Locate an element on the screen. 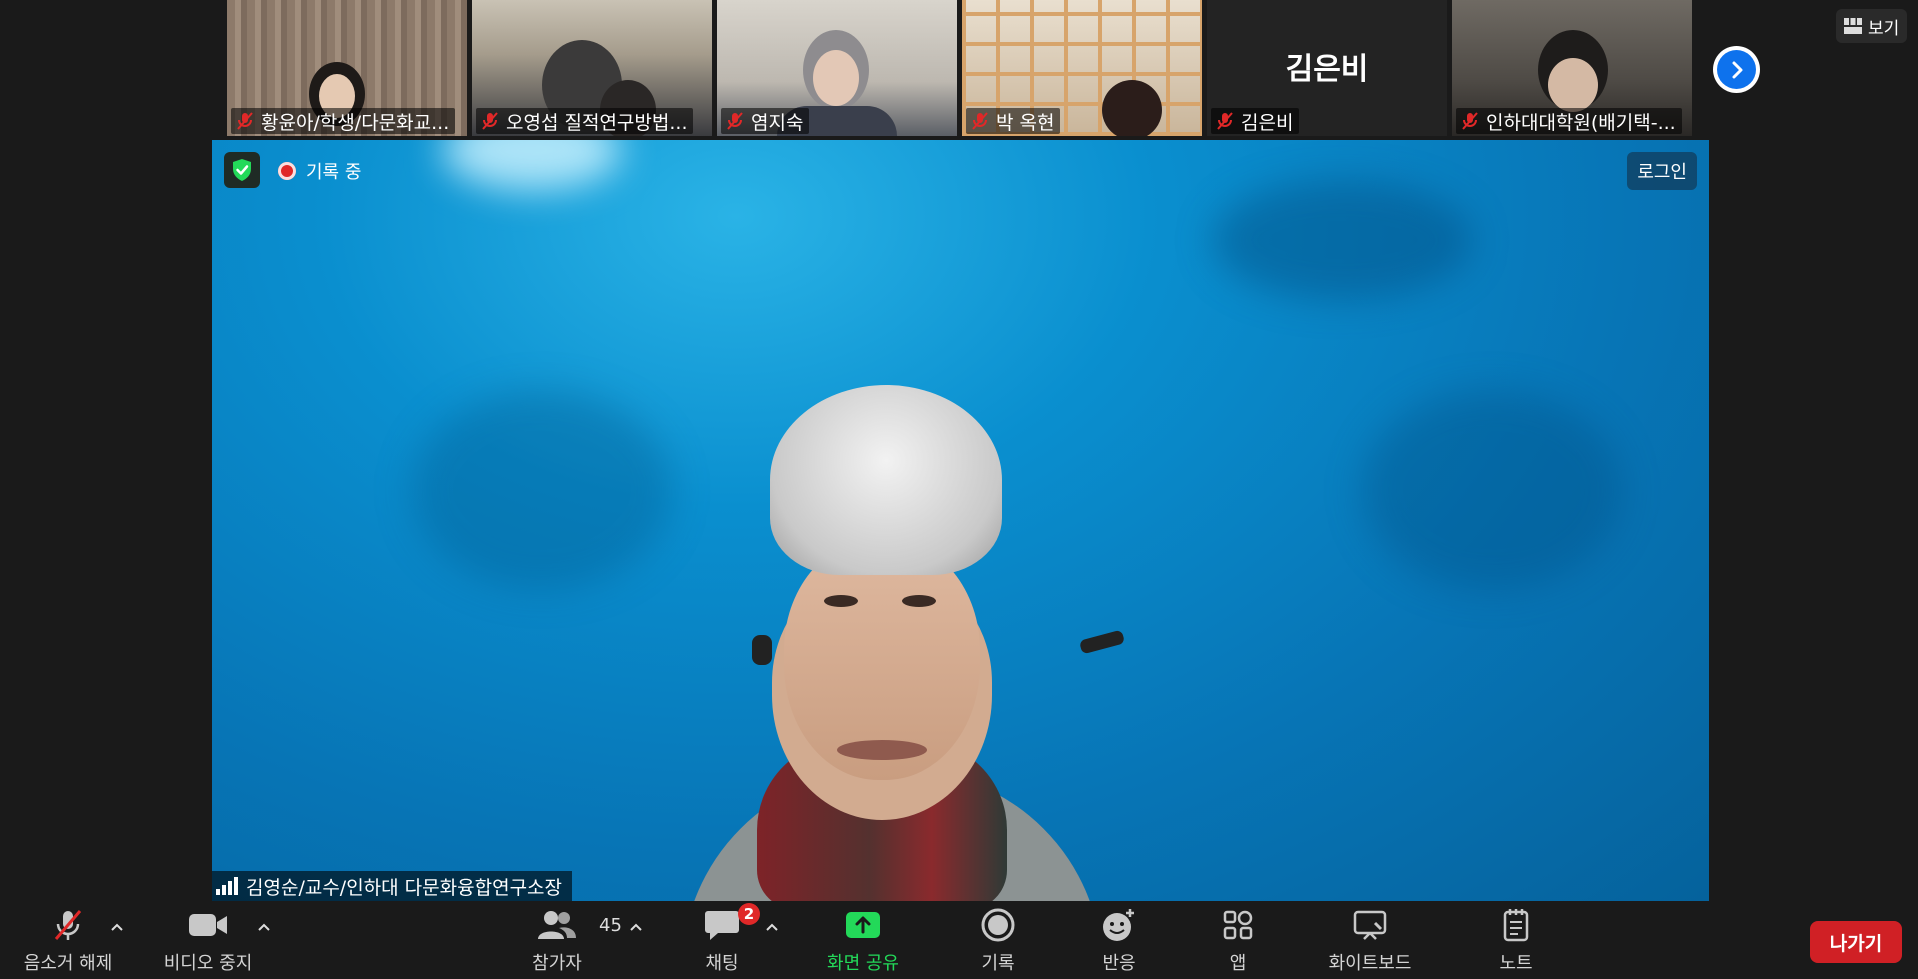 The image size is (1918, 979). grid-icon is located at coordinates (1853, 26).